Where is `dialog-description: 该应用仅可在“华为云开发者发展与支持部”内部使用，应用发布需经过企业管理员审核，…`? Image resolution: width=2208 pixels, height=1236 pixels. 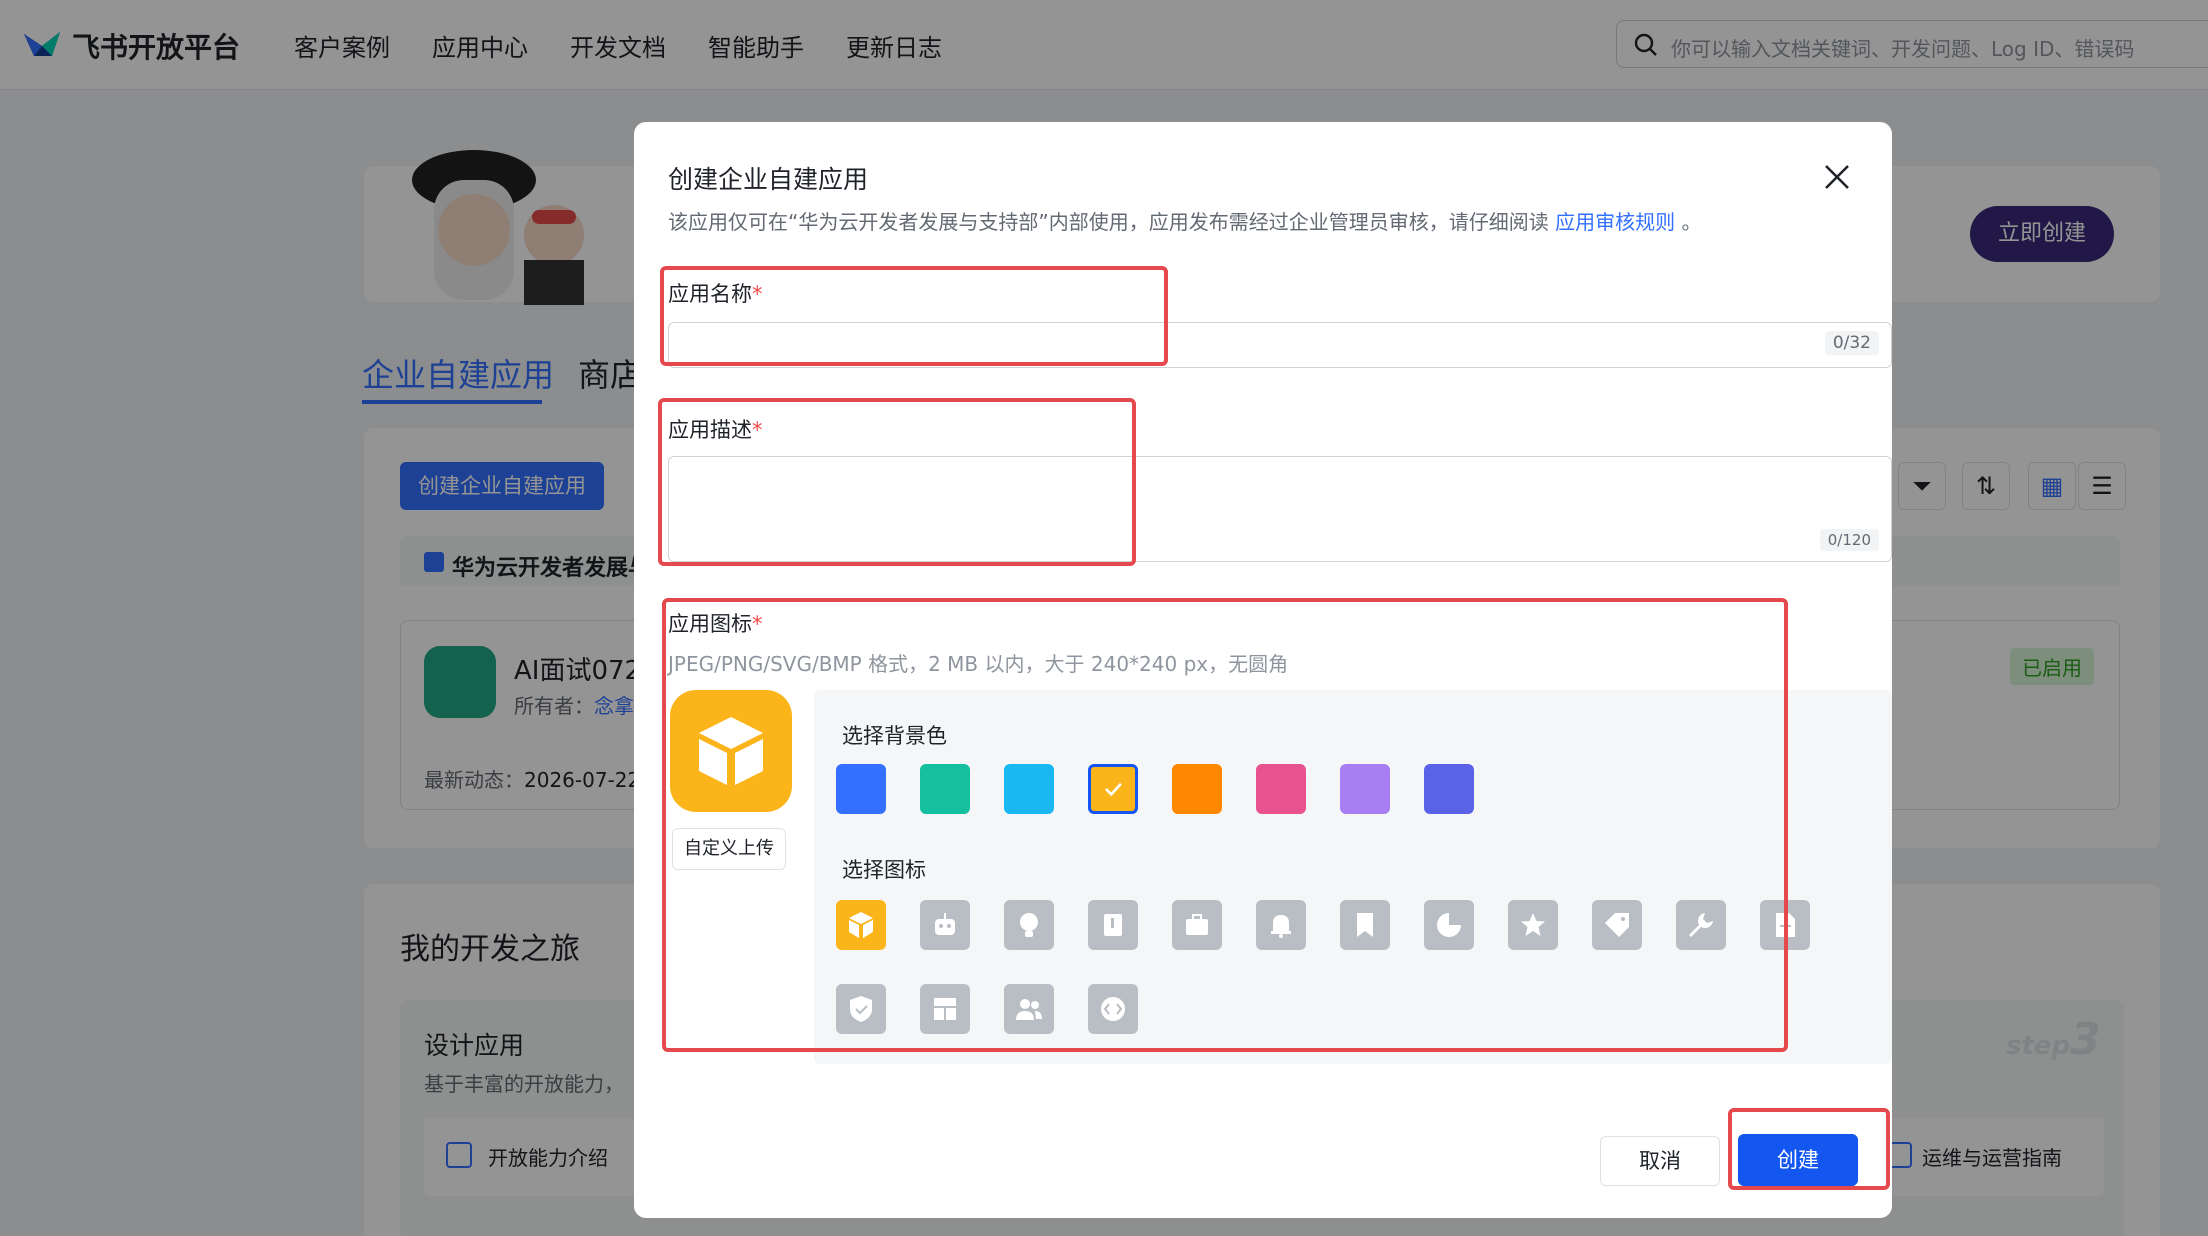
dialog-description: 该应用仅可在“华为云开发者发展与支持部”内部使用，应用发布需经过企业管理员审核，… is located at coordinates (1184, 220).